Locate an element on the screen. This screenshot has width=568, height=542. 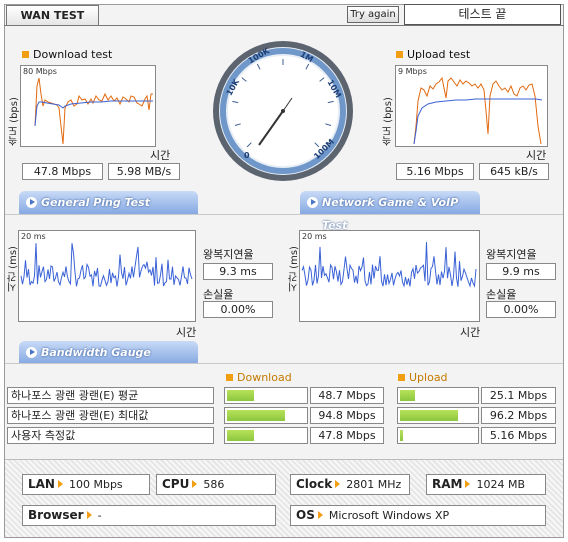
ping-scale: 20 ms is located at coordinates (33, 236).